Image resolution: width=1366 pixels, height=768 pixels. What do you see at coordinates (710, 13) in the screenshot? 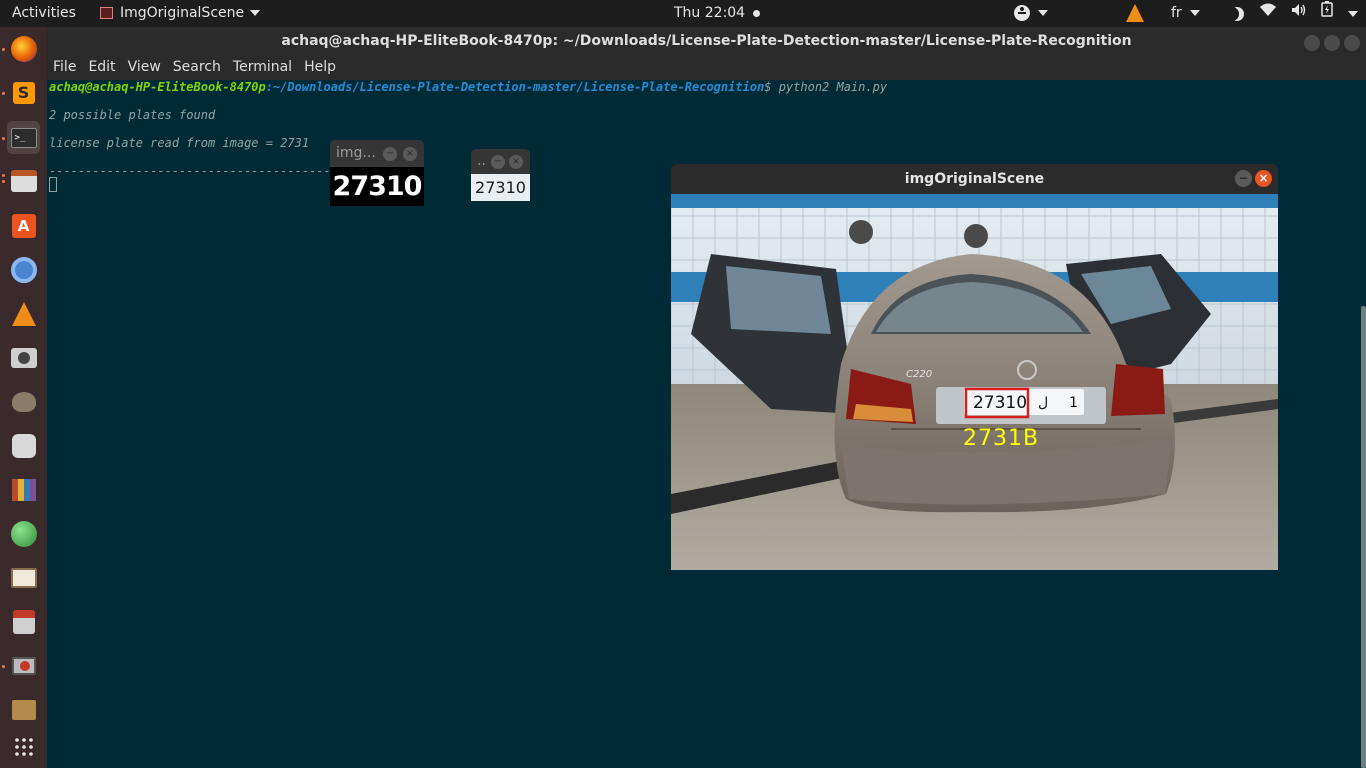
I see `clock-label: Thu 22:04` at bounding box center [710, 13].